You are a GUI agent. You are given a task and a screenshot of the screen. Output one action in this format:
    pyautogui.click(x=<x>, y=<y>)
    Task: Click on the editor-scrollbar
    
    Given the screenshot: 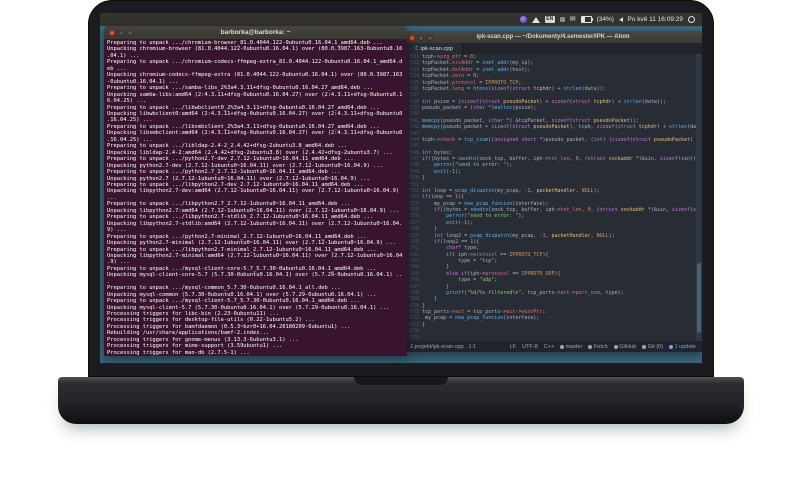 What is the action you would take?
    pyautogui.click(x=699, y=197)
    